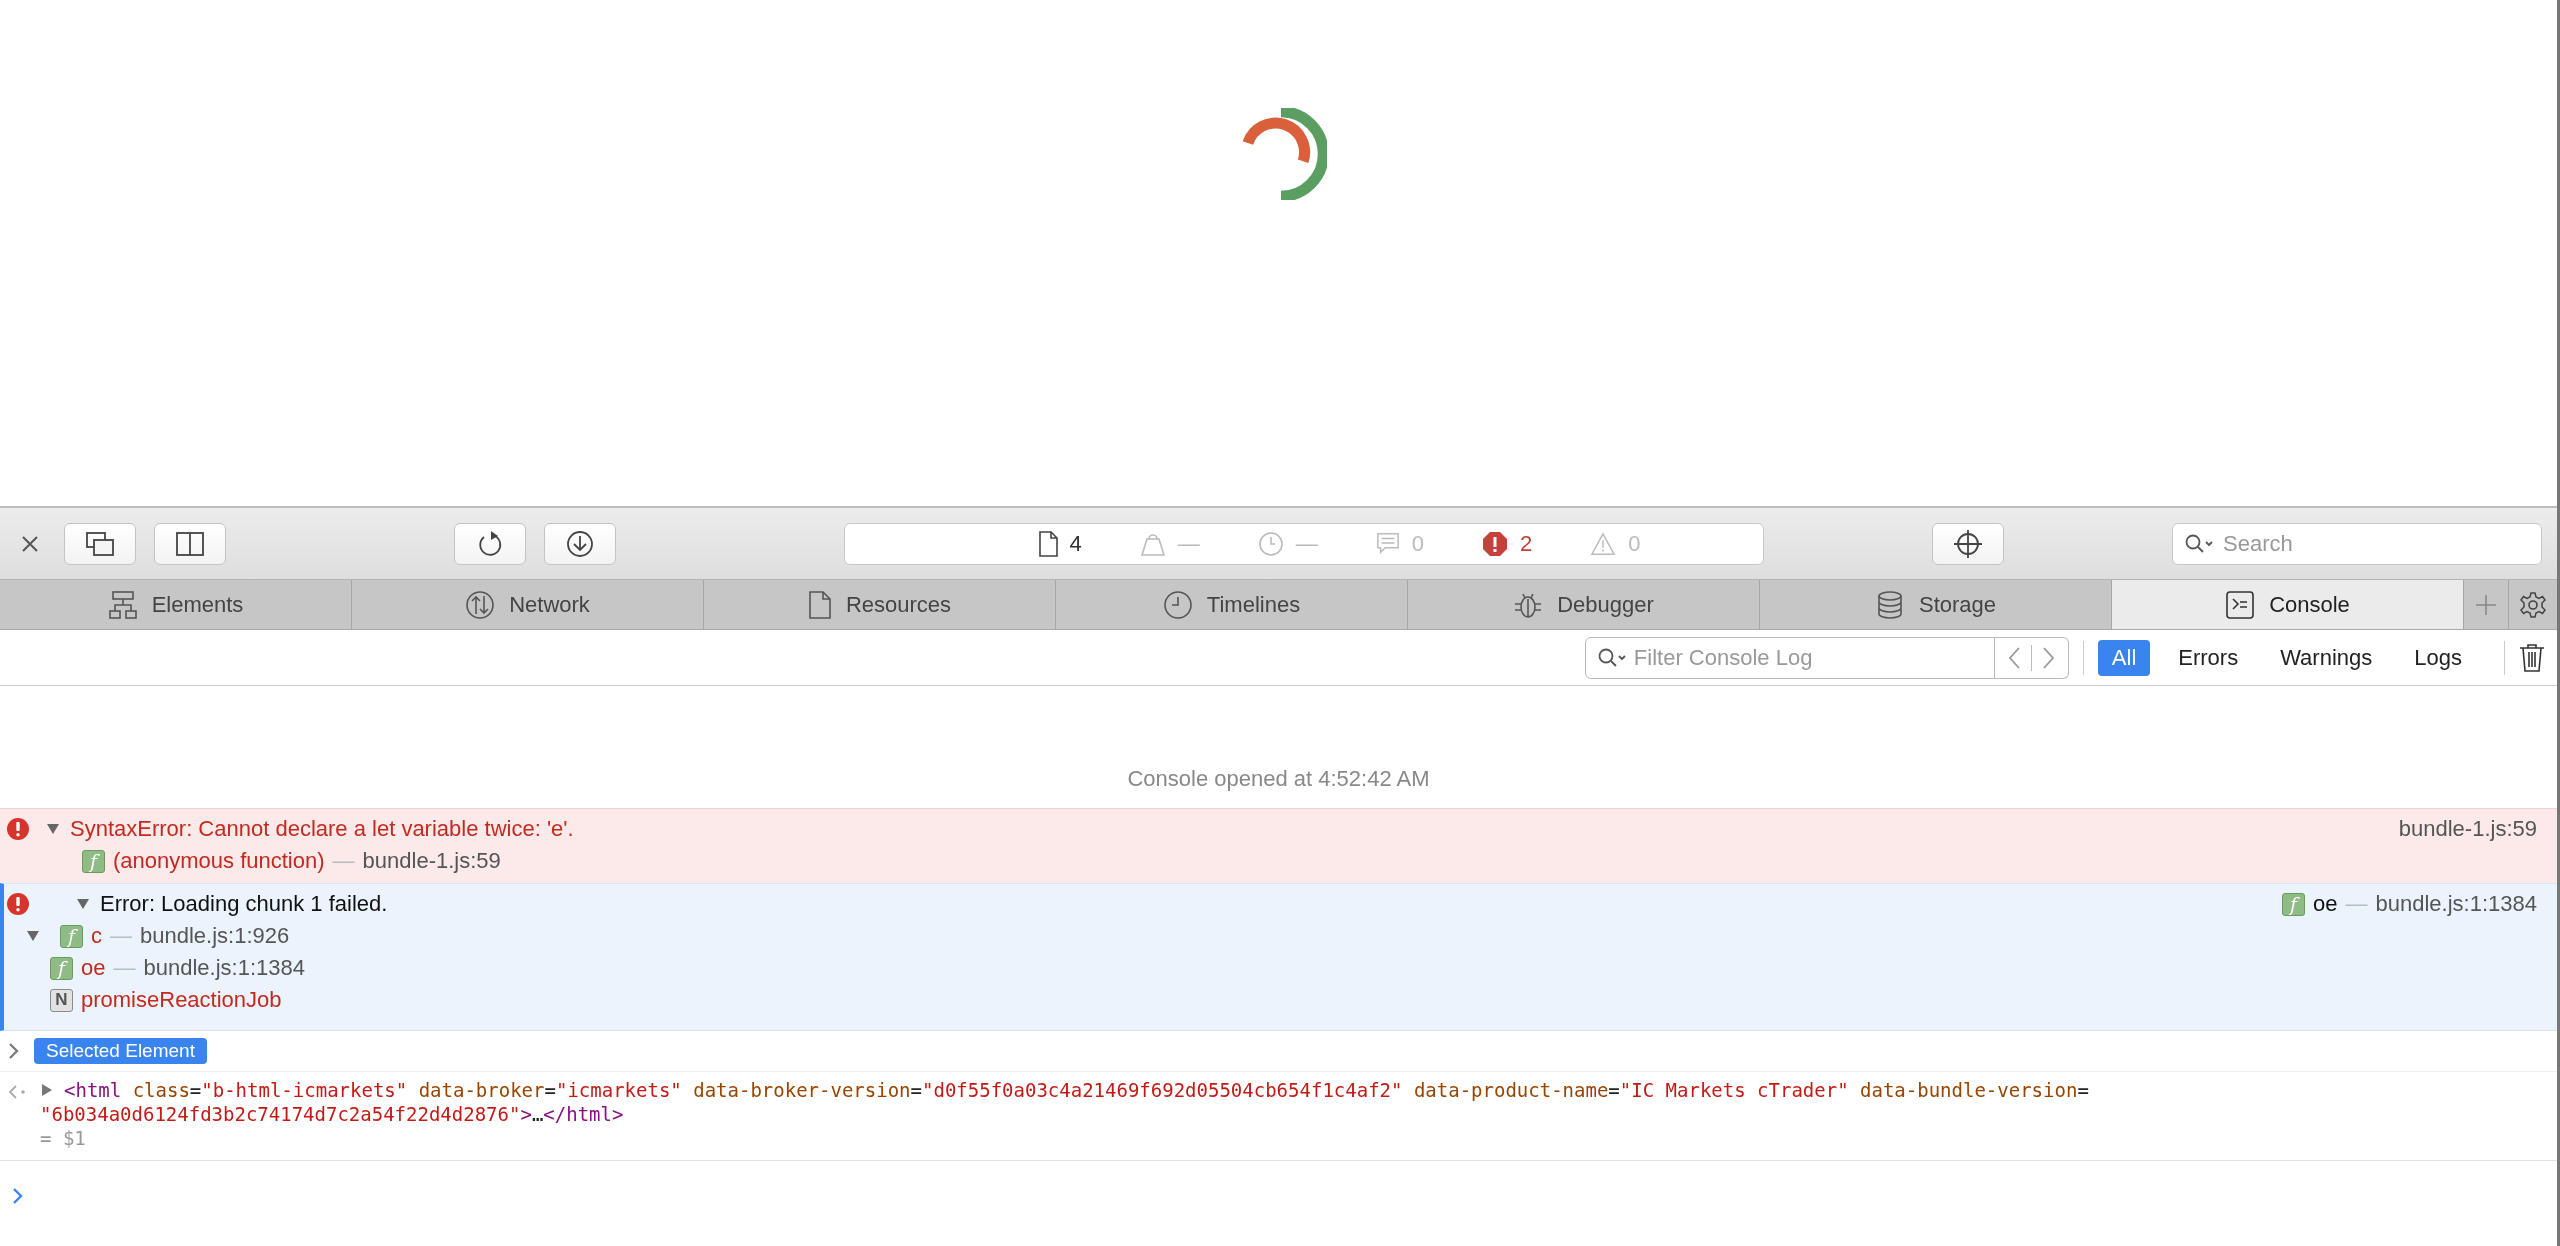 The image size is (2560, 1246). I want to click on warning-icon, so click(1603, 543).